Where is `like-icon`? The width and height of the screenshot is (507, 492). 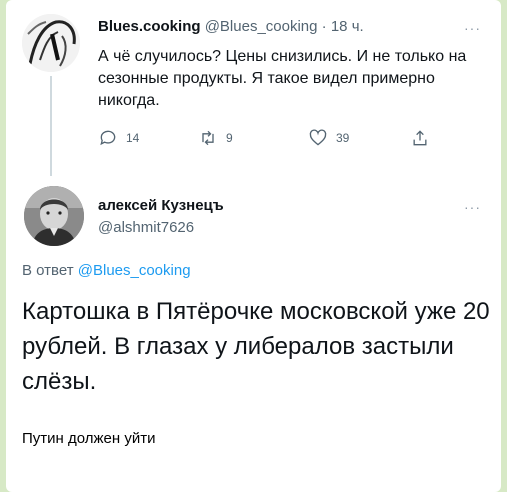 like-icon is located at coordinates (318, 137).